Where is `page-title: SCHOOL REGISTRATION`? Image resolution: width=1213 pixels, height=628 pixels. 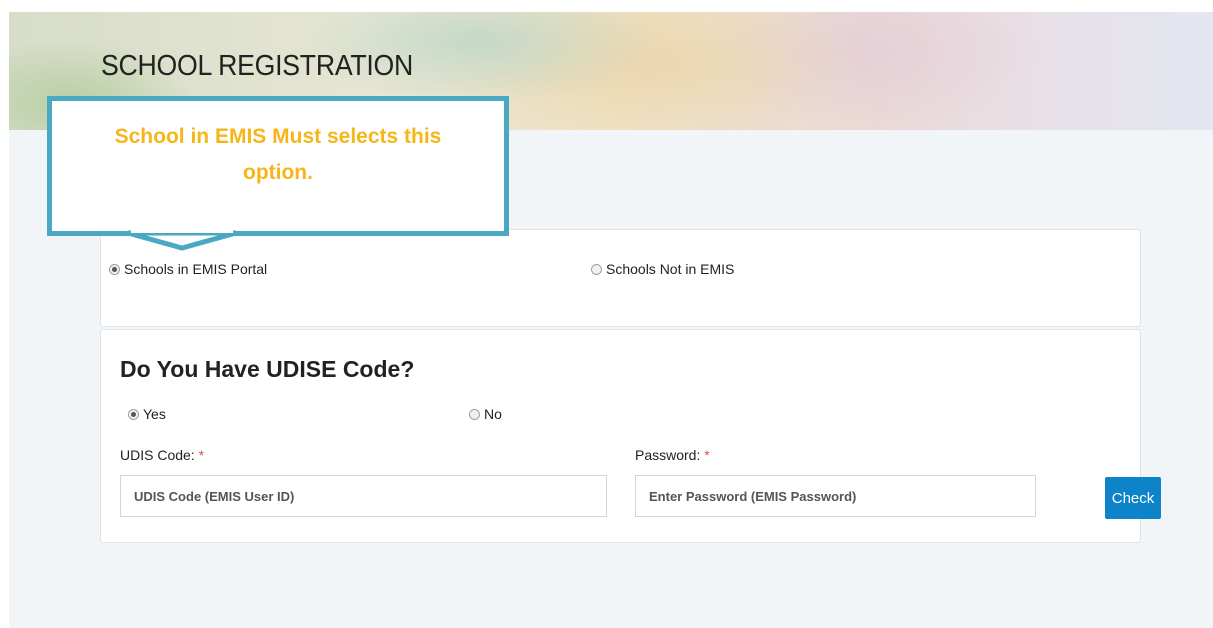 page-title: SCHOOL REGISTRATION is located at coordinates (257, 66).